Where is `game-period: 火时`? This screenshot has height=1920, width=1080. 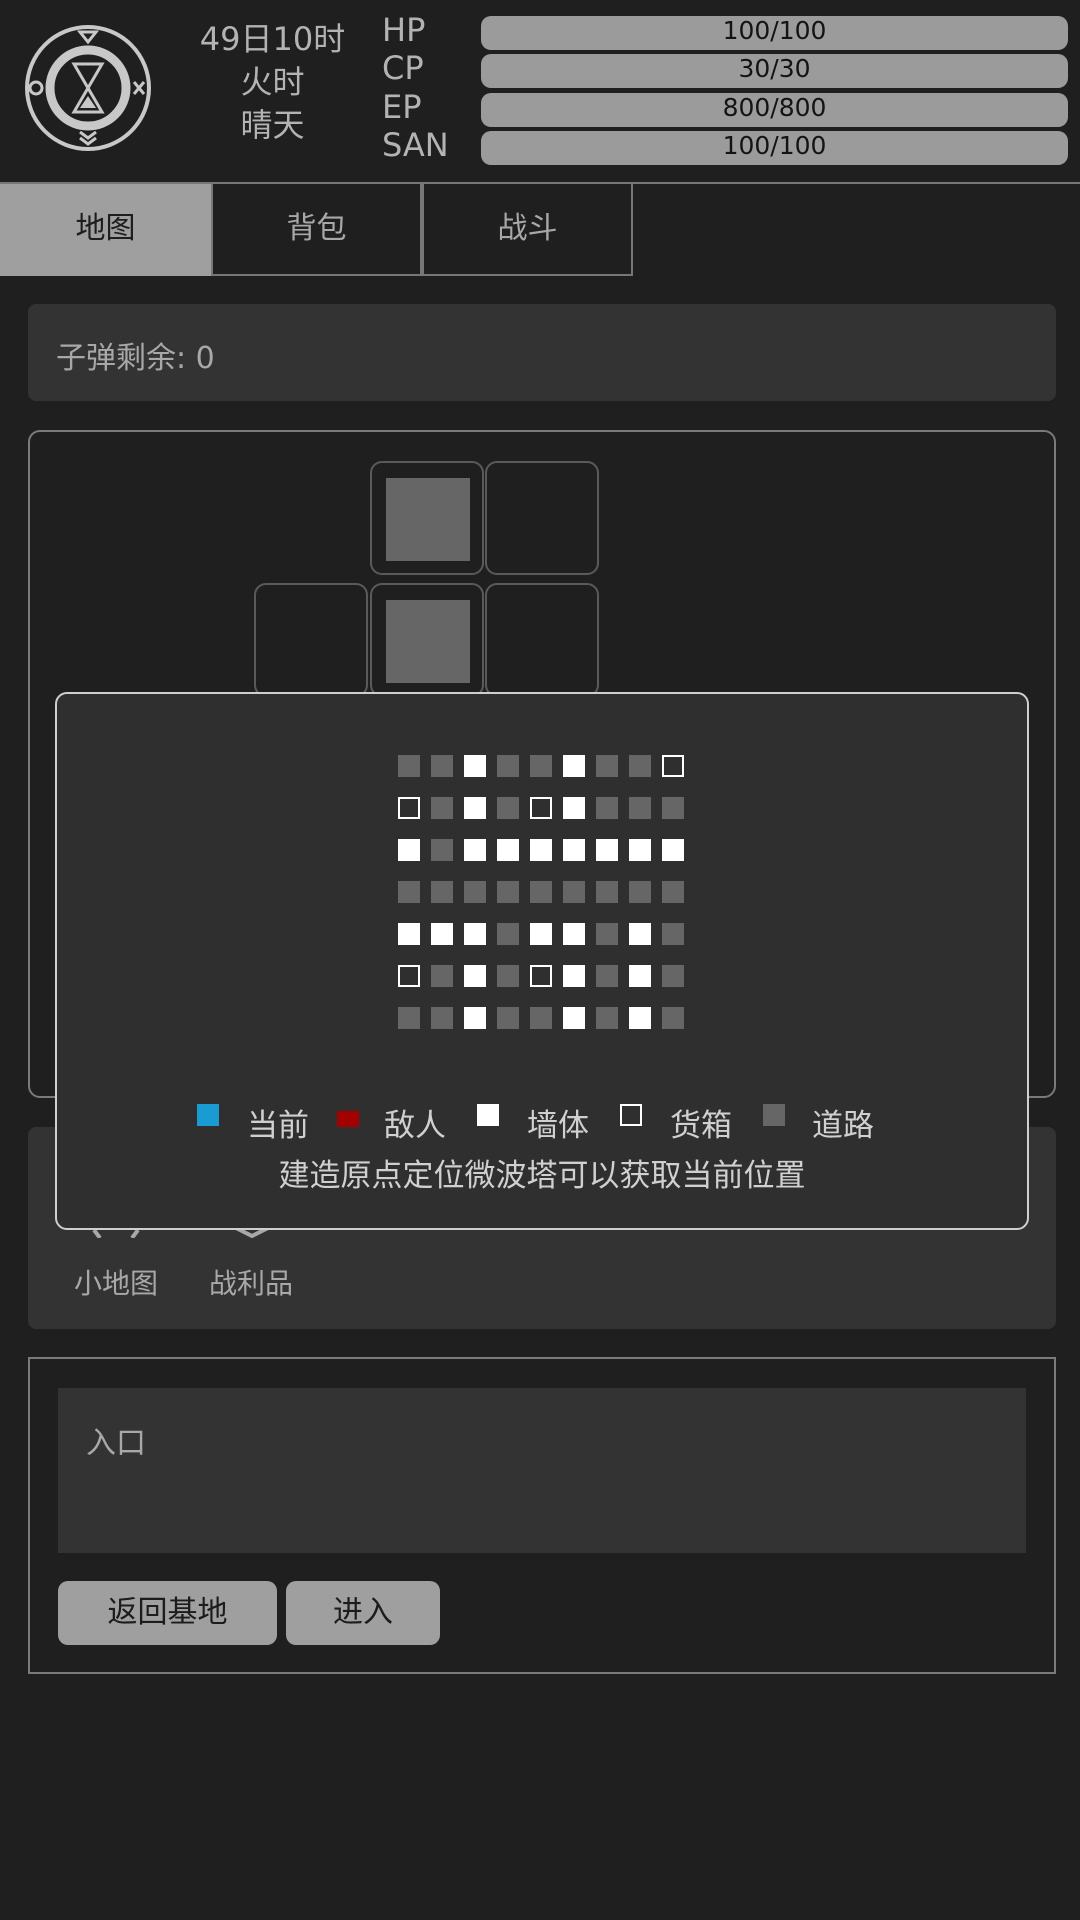
game-period: 火时 is located at coordinates (272, 82).